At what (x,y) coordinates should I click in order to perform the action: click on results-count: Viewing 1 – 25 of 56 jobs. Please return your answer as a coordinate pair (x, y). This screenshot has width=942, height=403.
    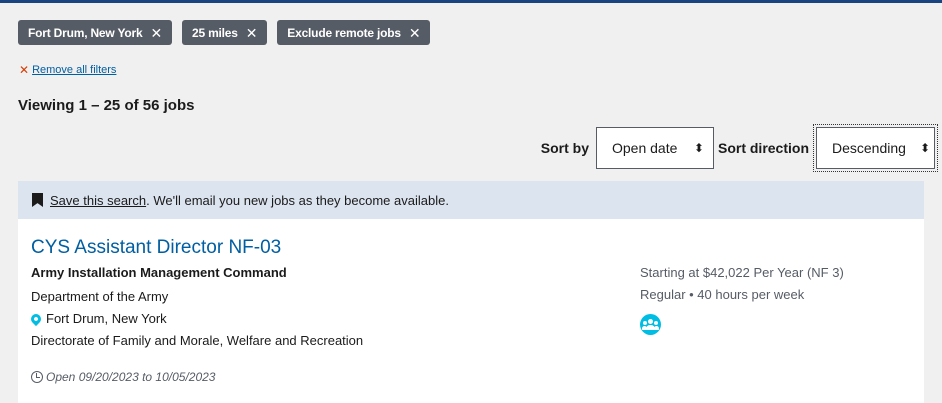
    Looking at the image, I should click on (106, 105).